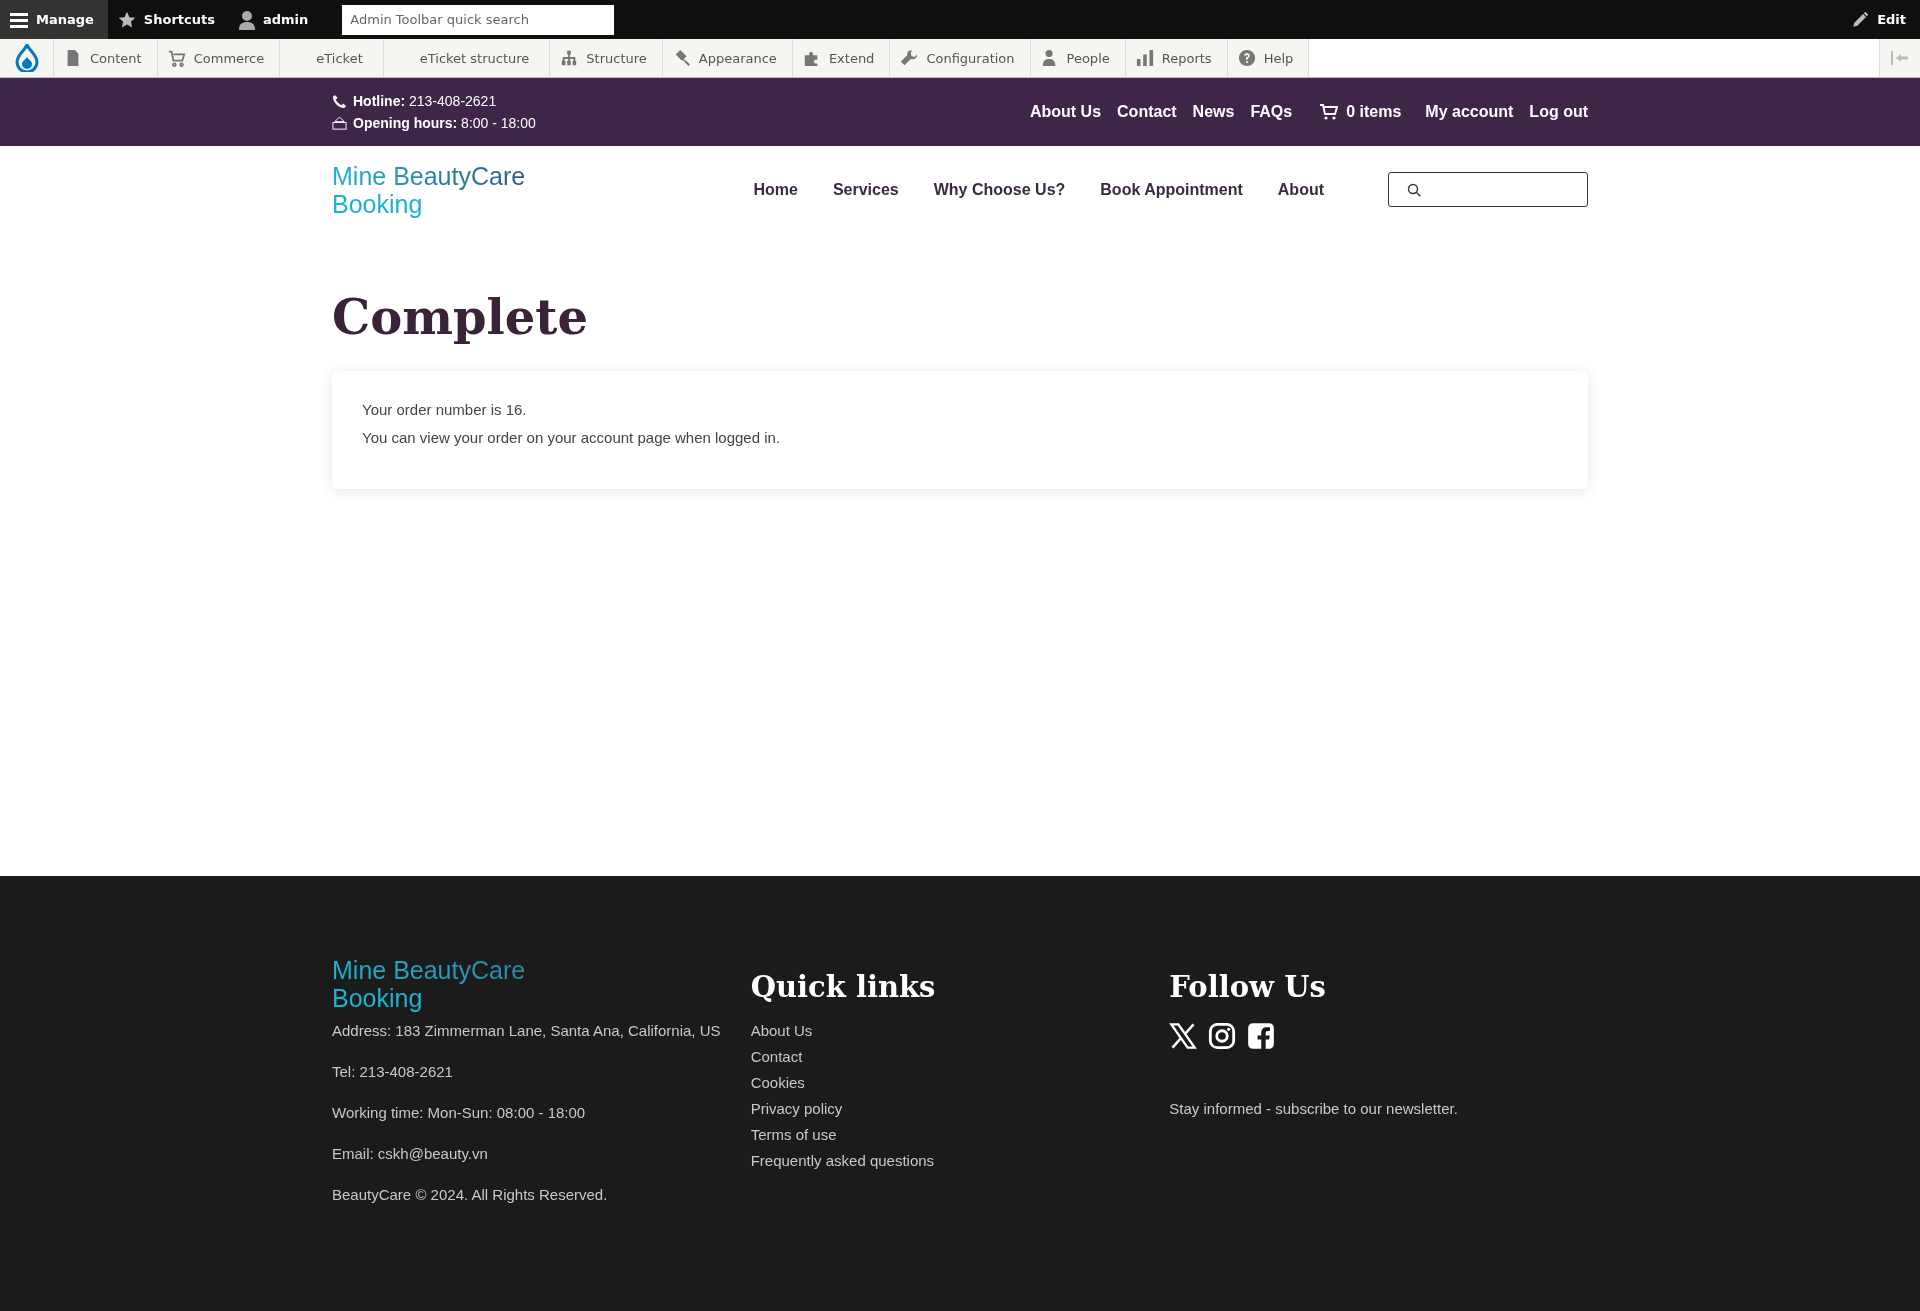 The image size is (1920, 1311). I want to click on newsletter-text: Stay informed - subscribe to our newsletter., so click(1314, 1108).